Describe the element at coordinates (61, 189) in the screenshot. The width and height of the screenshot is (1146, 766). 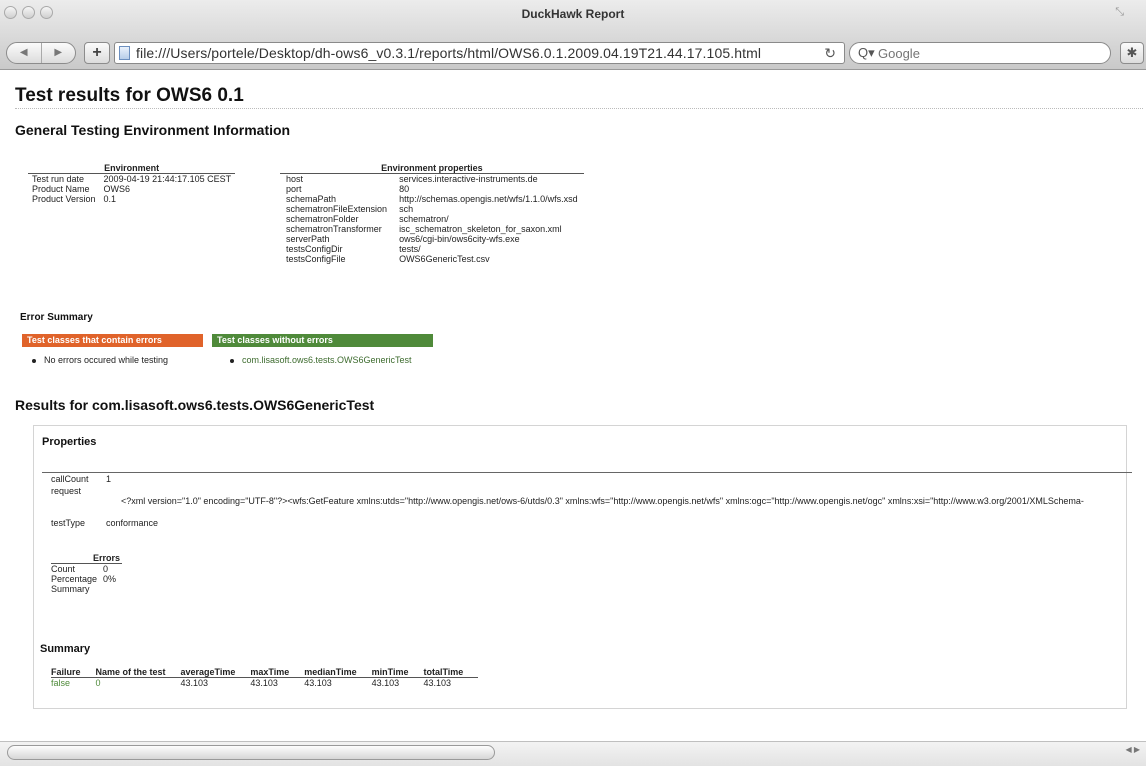
I see `env-label: Product Name` at that location.